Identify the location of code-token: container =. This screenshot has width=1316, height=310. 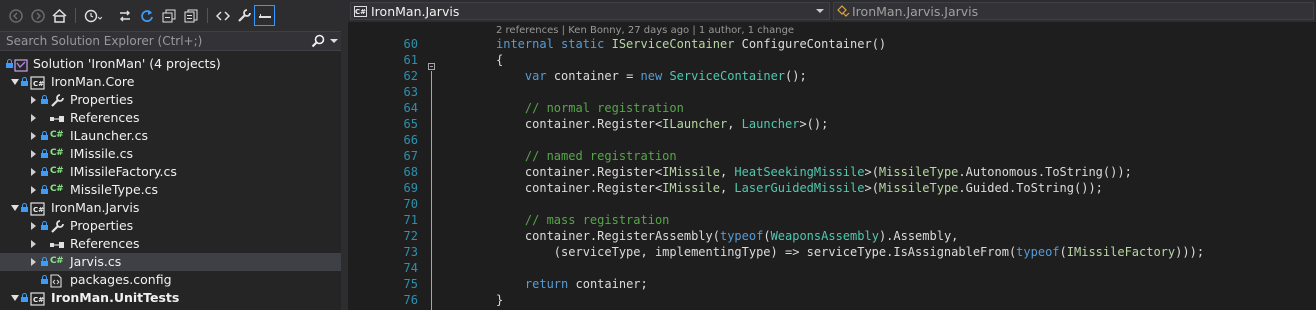
(593, 76).